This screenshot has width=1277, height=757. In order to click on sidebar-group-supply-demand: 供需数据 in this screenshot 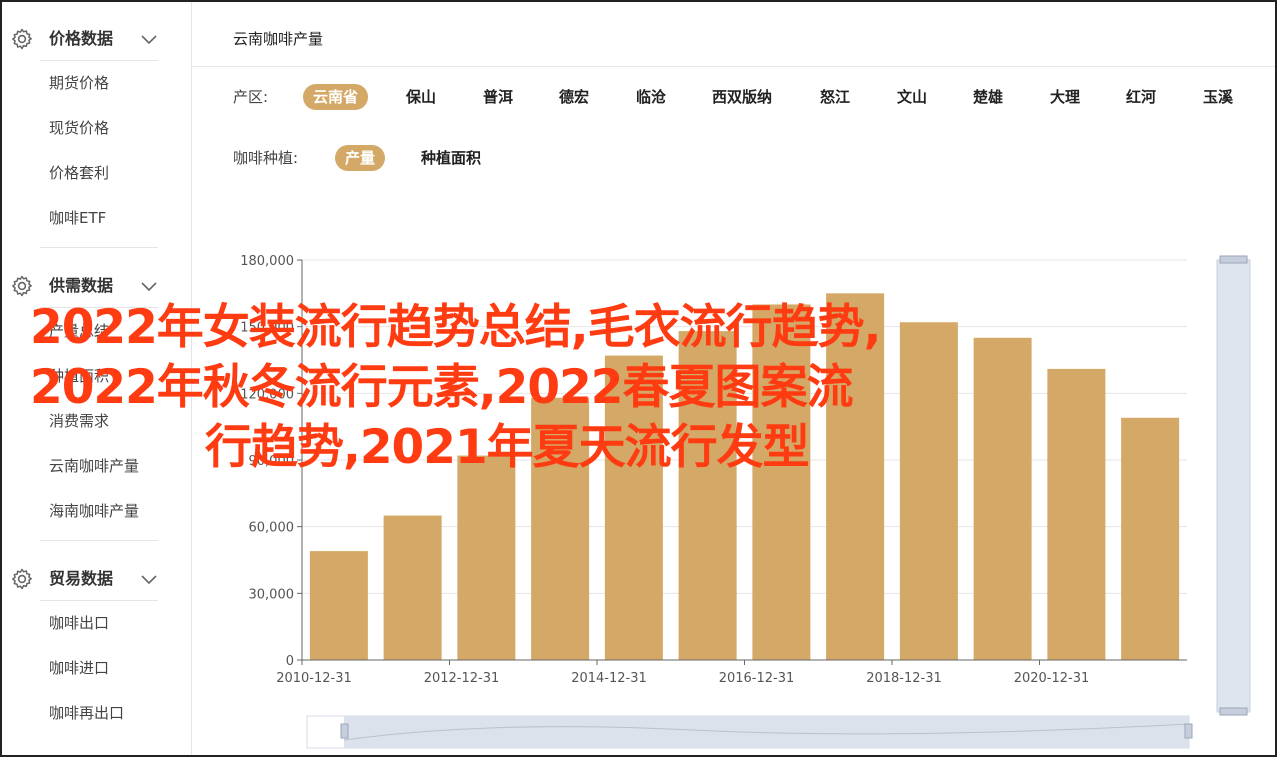, I will do `click(97, 285)`.